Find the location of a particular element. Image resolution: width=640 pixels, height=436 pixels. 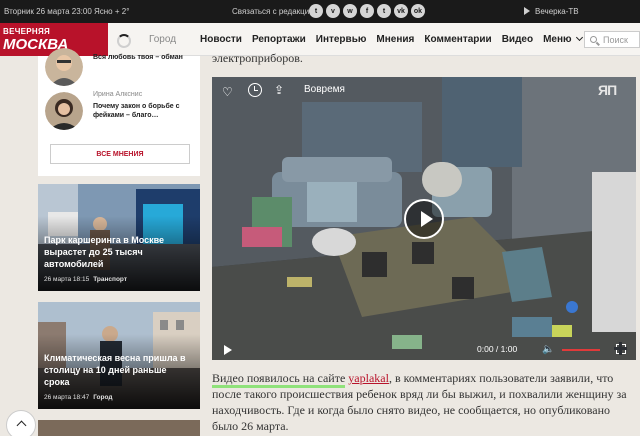

watch-later-icon is located at coordinates (255, 90).